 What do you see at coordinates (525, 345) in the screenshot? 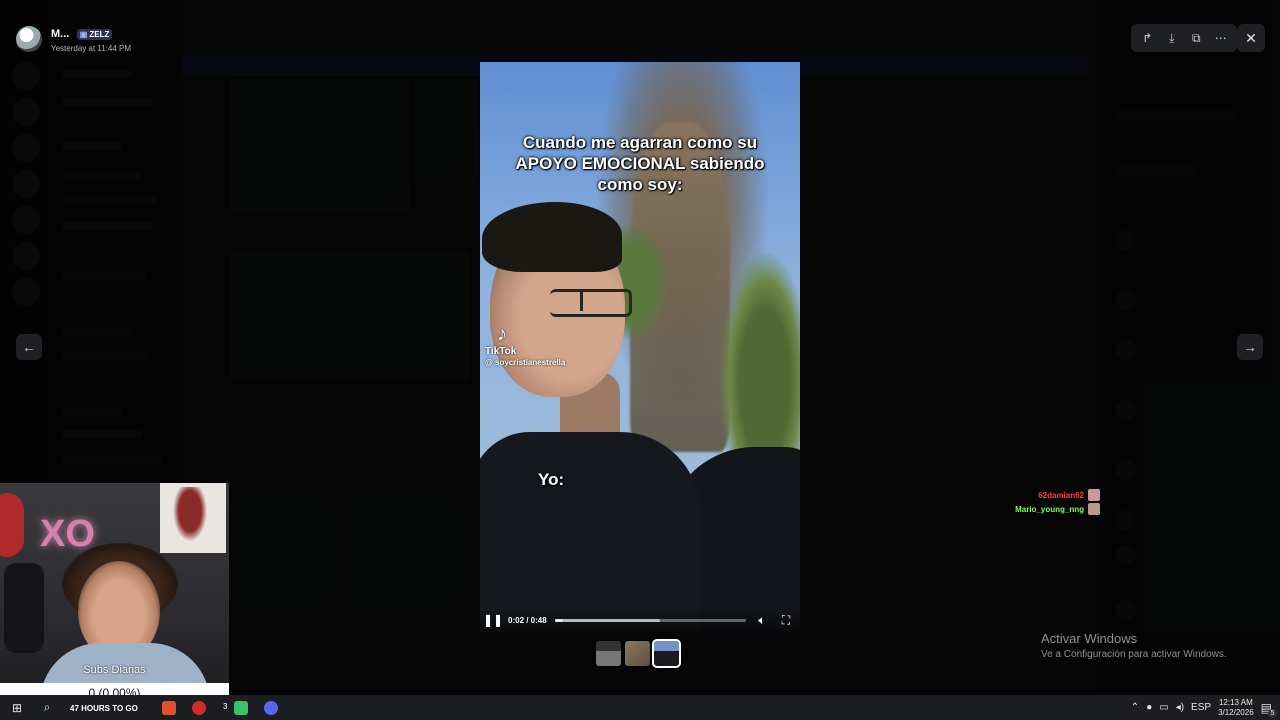
I see `tiktok-watermark: ♪ TikTok @ soycristianestrella` at bounding box center [525, 345].